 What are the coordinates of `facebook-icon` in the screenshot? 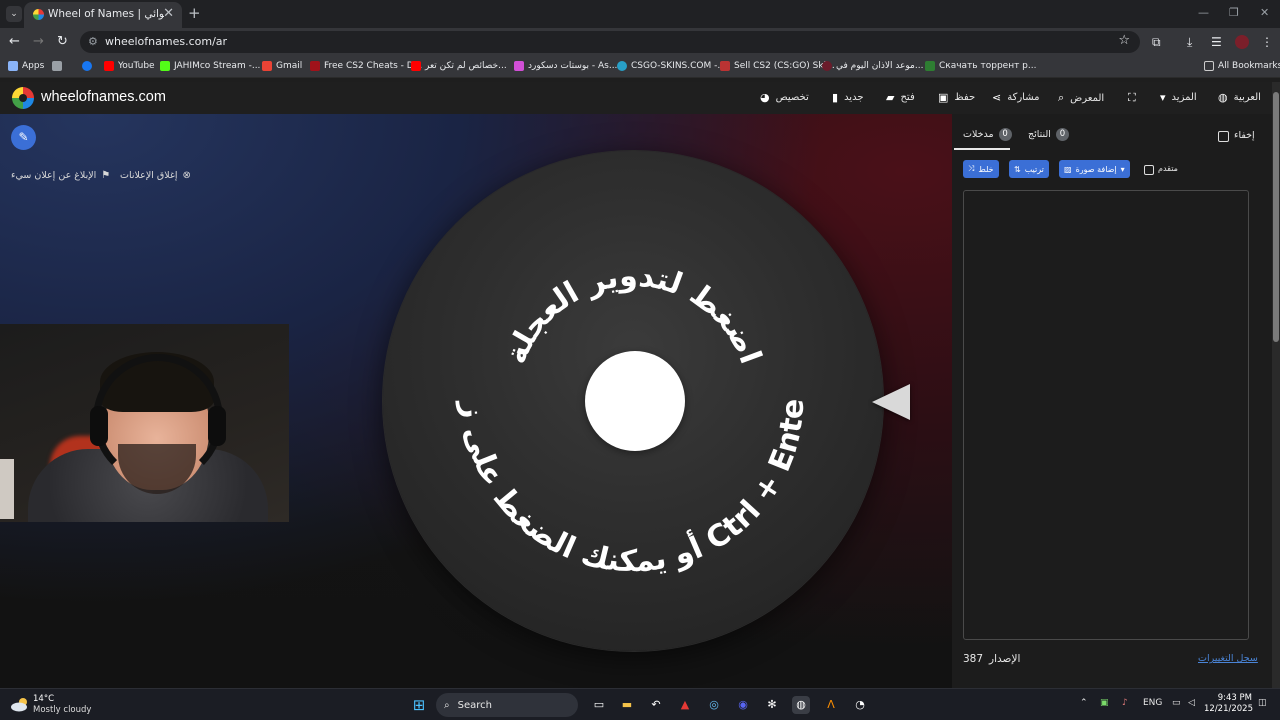 It's located at (87, 66).